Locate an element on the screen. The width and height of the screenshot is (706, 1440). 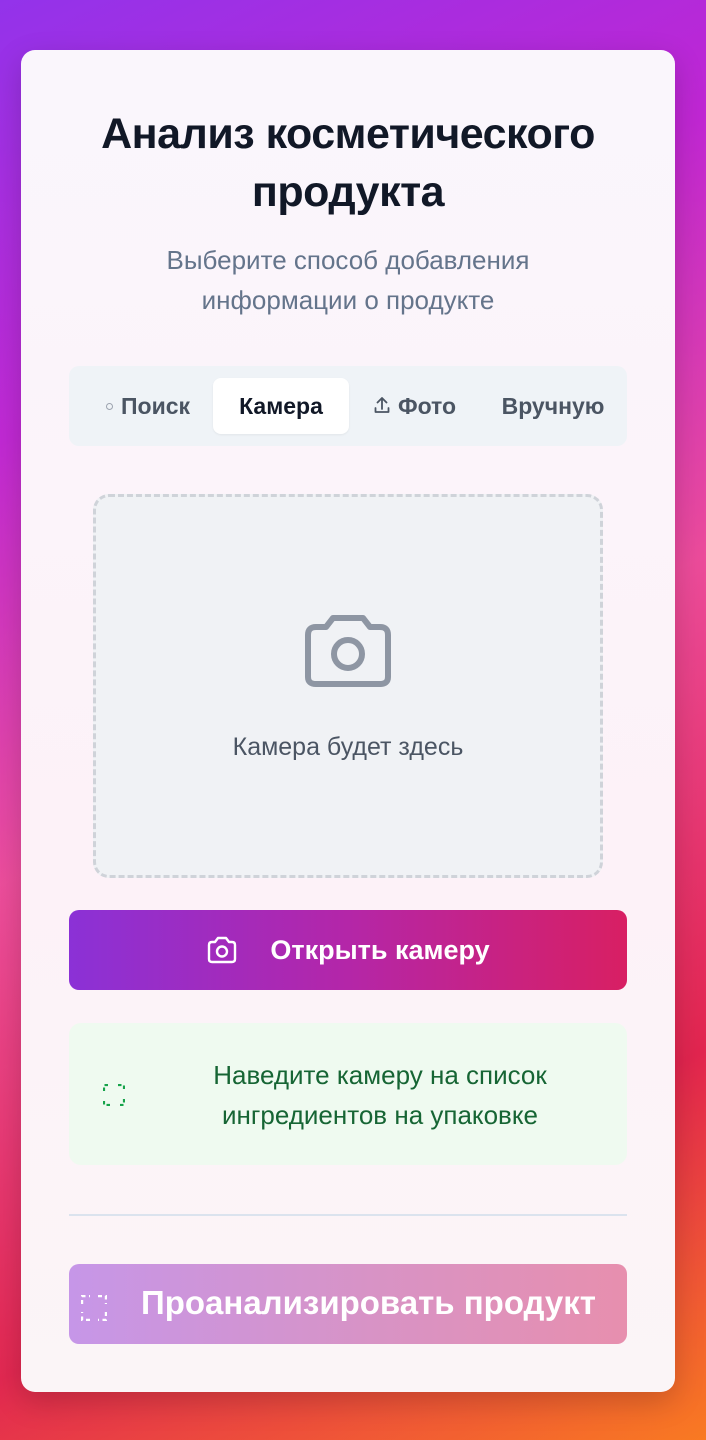
open-camera-button: Открыть камеру is located at coordinates (348, 950).